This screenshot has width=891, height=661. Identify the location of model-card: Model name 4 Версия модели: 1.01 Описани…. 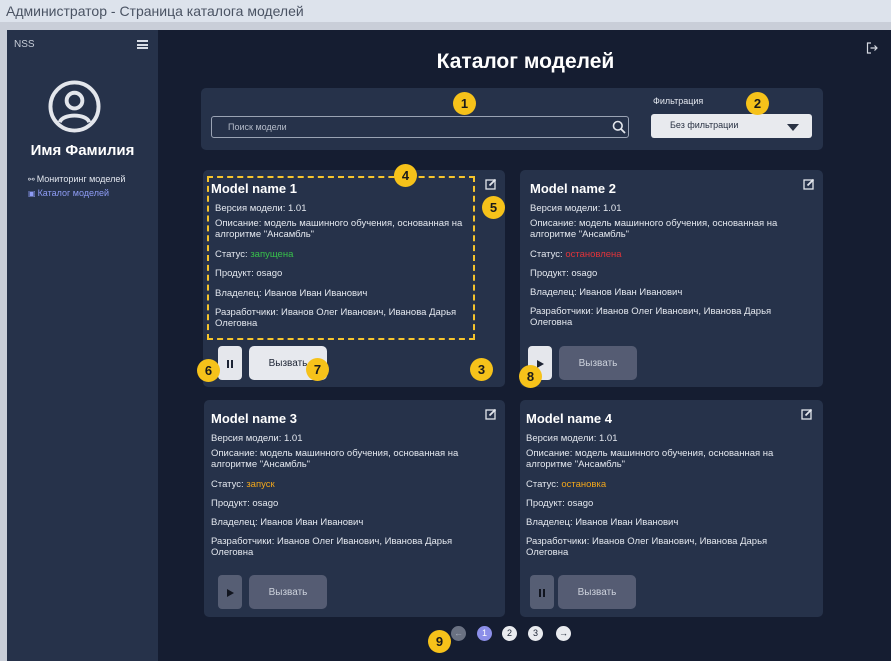
(671, 508).